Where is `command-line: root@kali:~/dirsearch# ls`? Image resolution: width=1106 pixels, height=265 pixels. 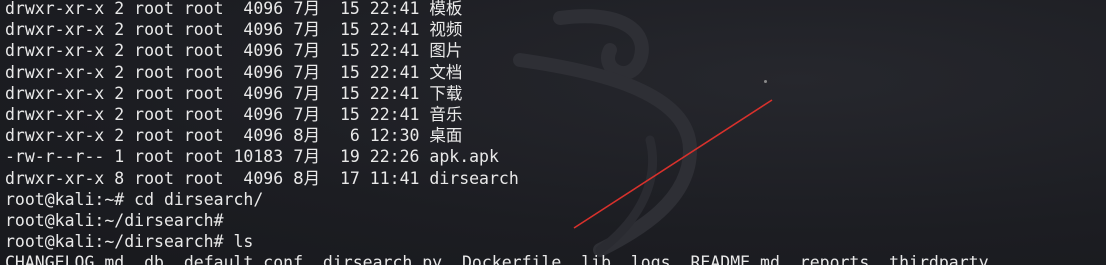 command-line: root@kali:~/dirsearch# ls is located at coordinates (497, 241).